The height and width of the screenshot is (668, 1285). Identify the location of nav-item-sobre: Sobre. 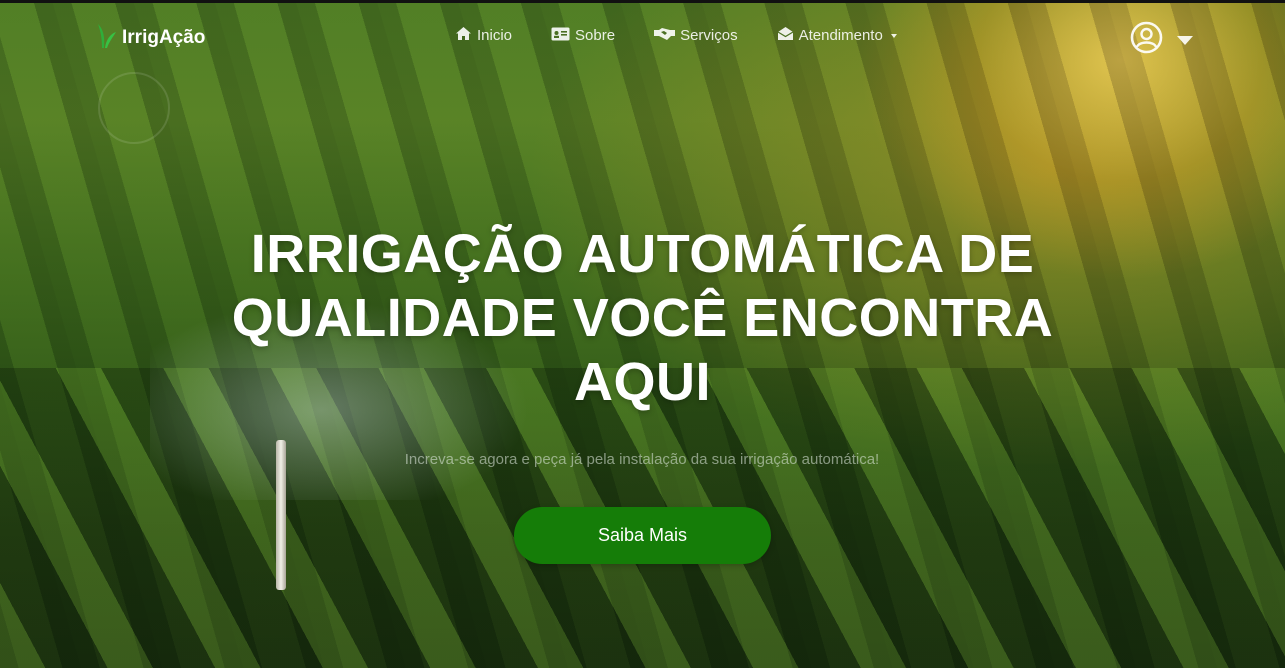
(583, 35).